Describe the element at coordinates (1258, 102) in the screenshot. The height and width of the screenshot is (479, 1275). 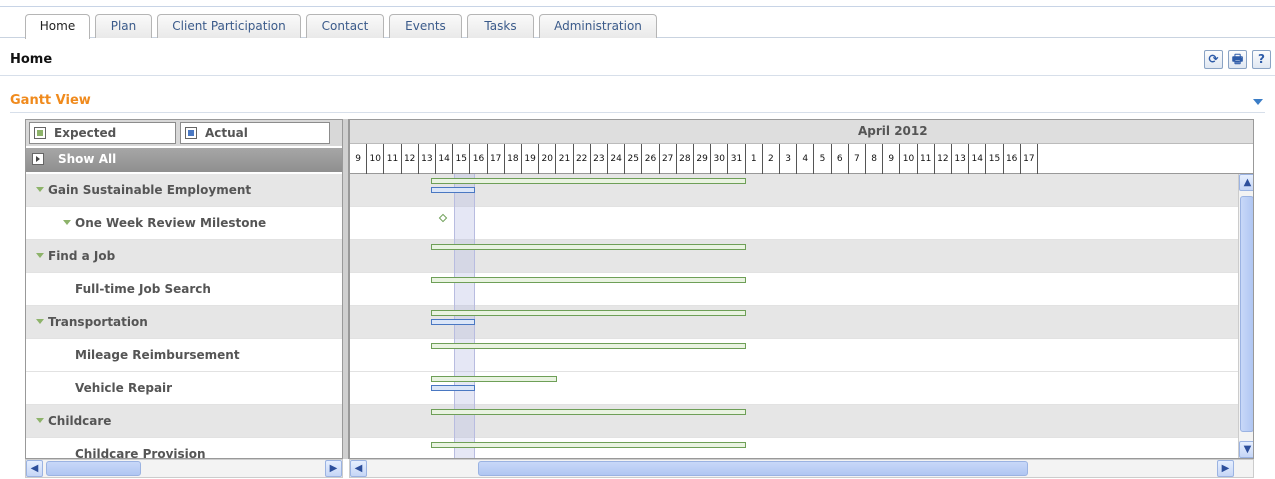
I see `collapse-section-icon` at that location.